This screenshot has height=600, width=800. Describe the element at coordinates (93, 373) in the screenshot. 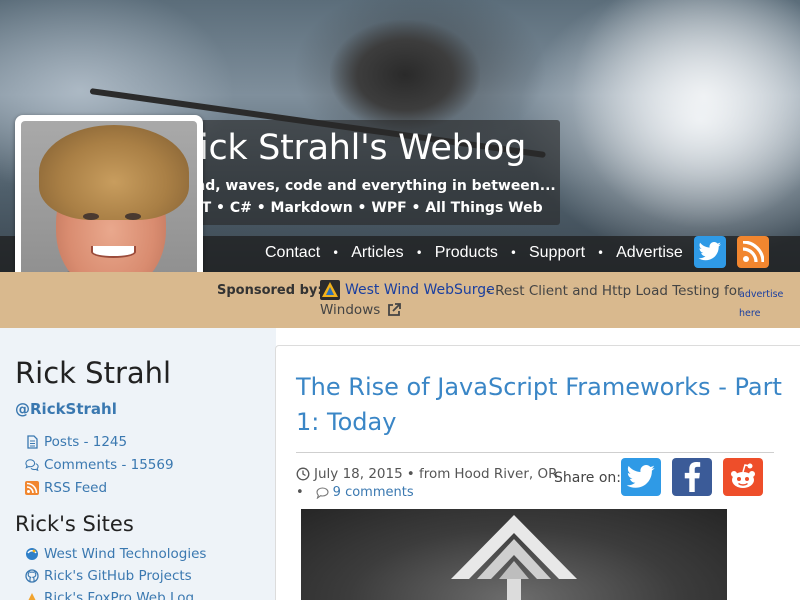

I see `author-name: Rick Strahl` at that location.